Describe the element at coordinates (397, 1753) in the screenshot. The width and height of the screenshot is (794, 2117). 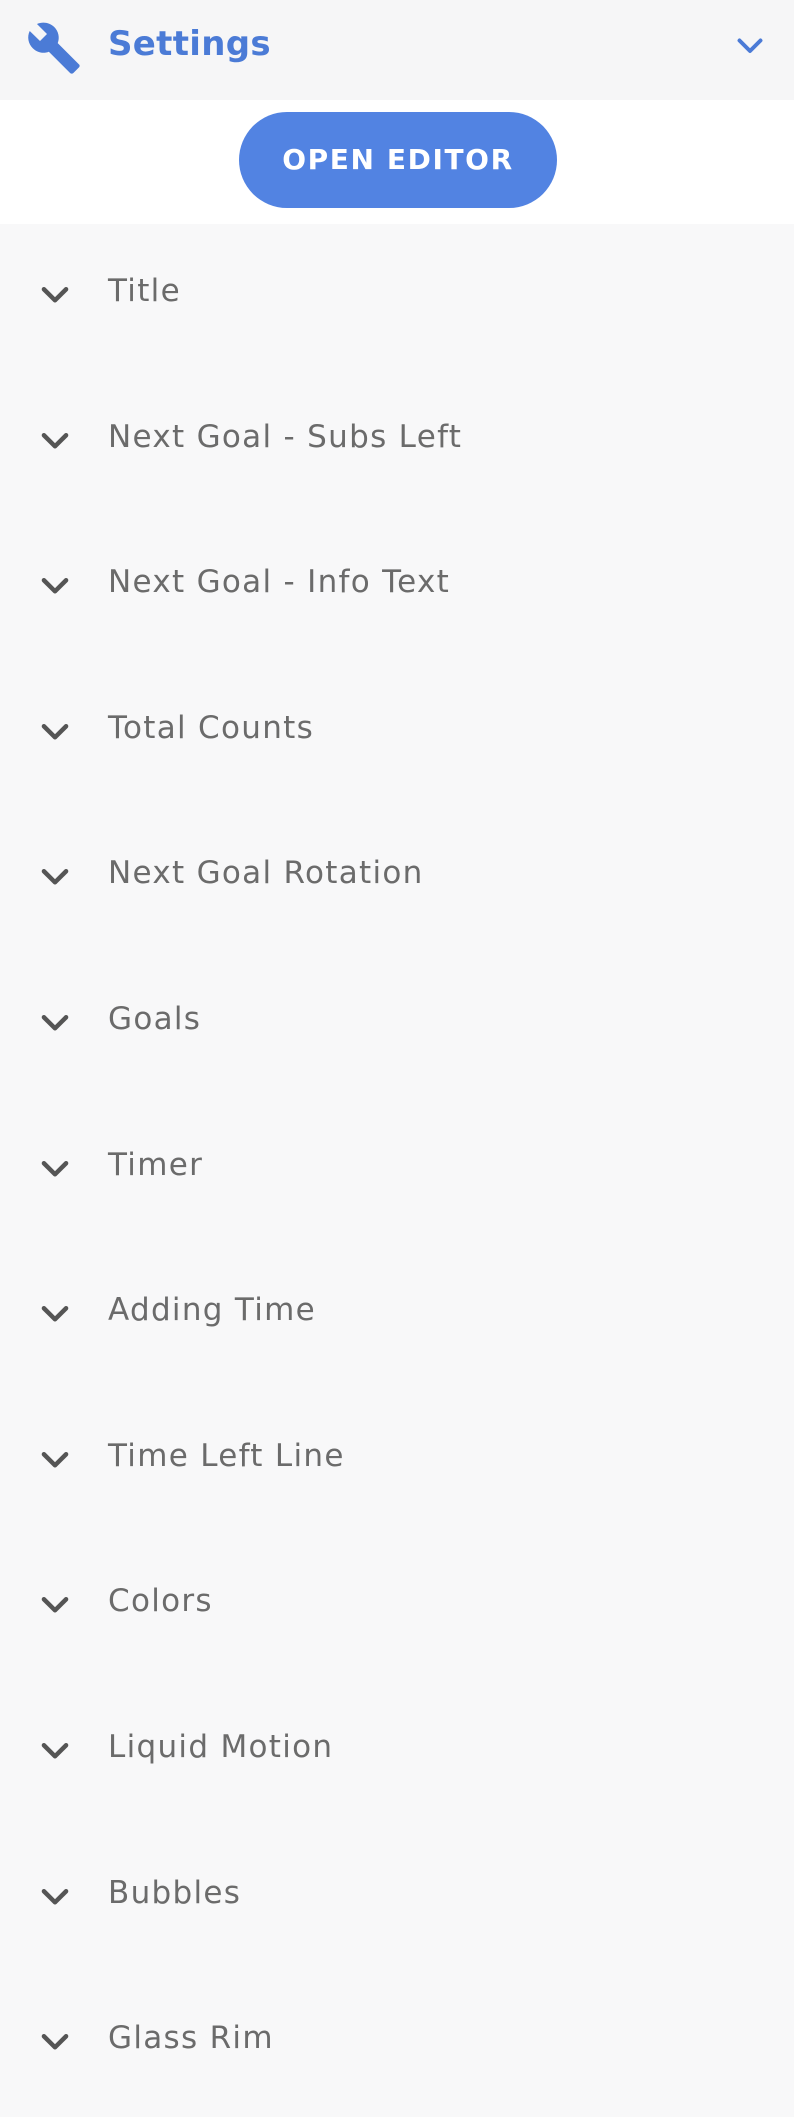
I see `section-liquid-motion: Liquid Motion` at that location.